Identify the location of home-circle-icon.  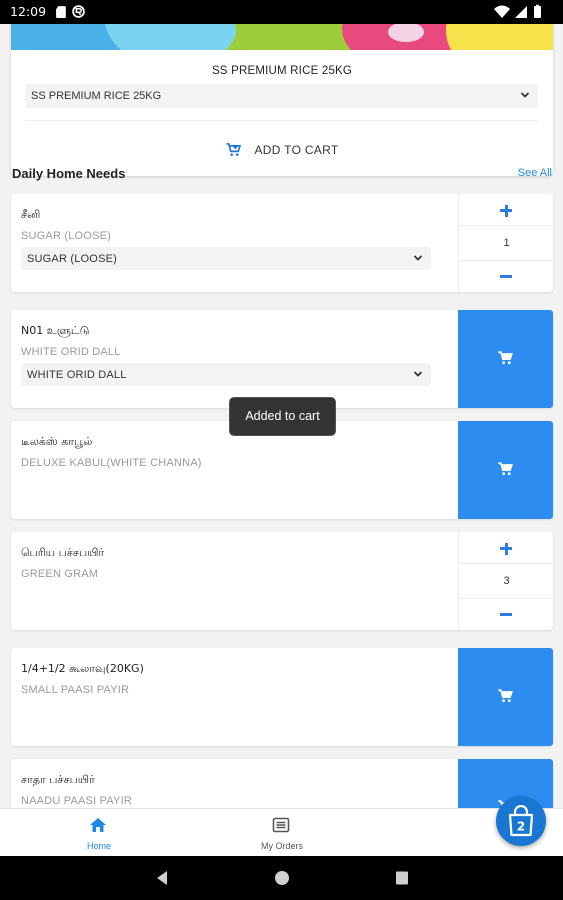
(282, 878).